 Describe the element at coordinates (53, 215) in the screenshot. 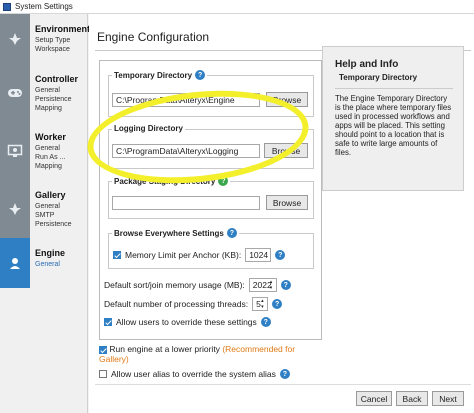

I see `sidebar-item-smtp: SMTP` at that location.